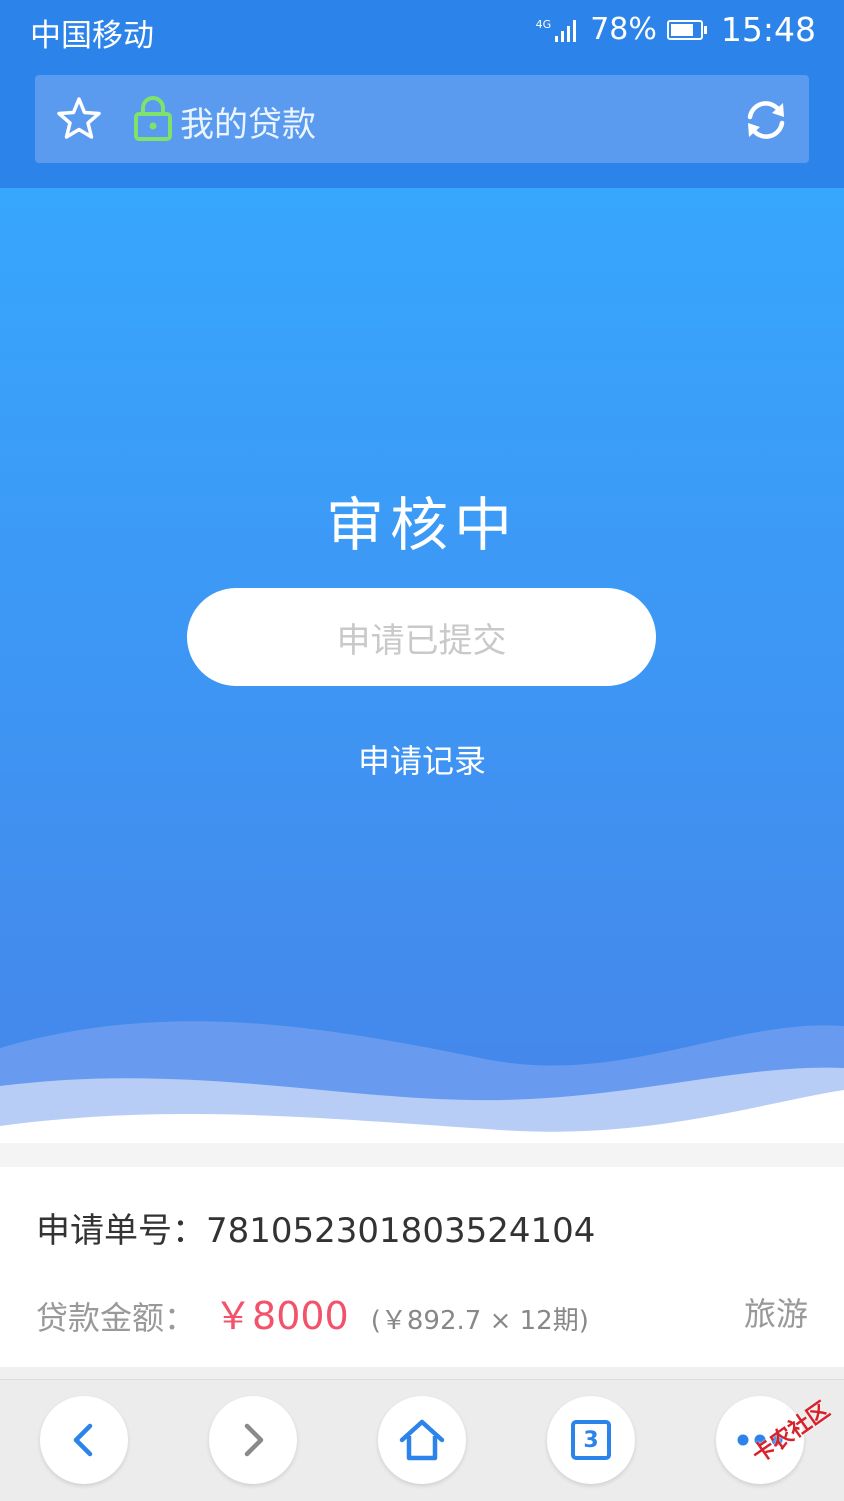 This screenshot has height=1501, width=844. I want to click on status-right: 4G 78% 15:48, so click(676, 29).